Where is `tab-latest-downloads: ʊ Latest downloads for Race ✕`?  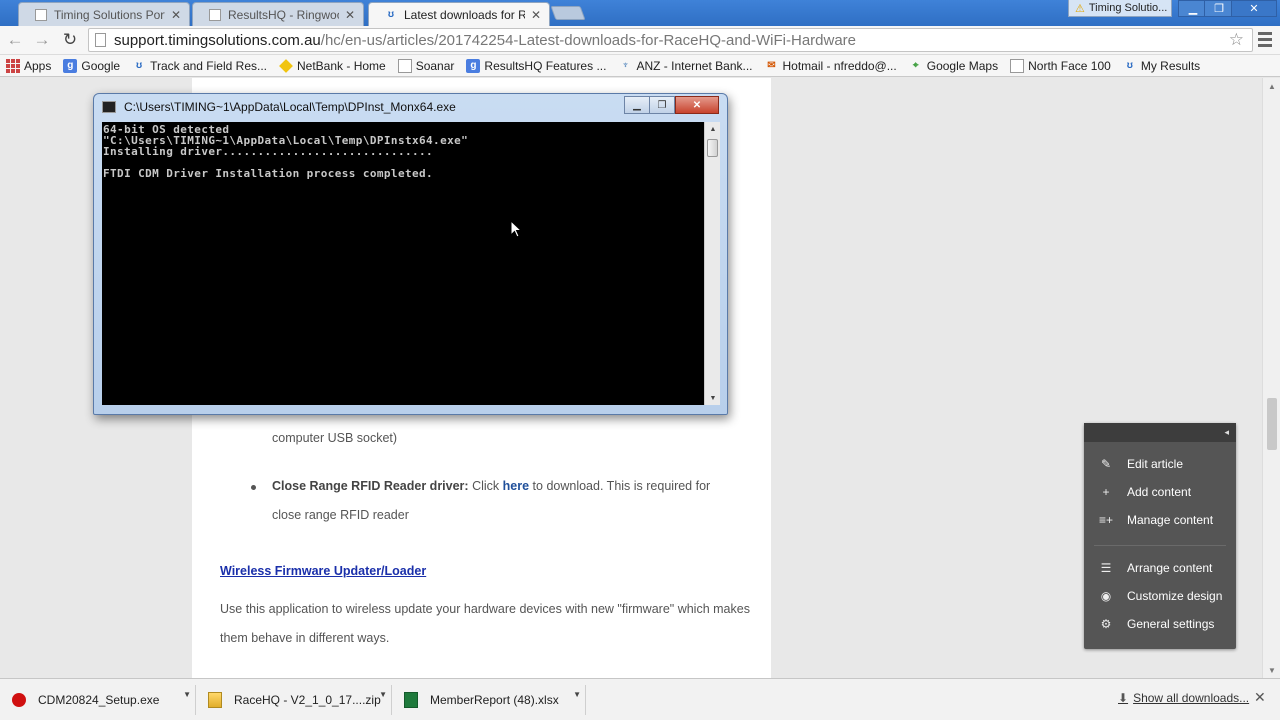
tab-latest-downloads: ʊ Latest downloads for Race ✕ is located at coordinates (459, 14).